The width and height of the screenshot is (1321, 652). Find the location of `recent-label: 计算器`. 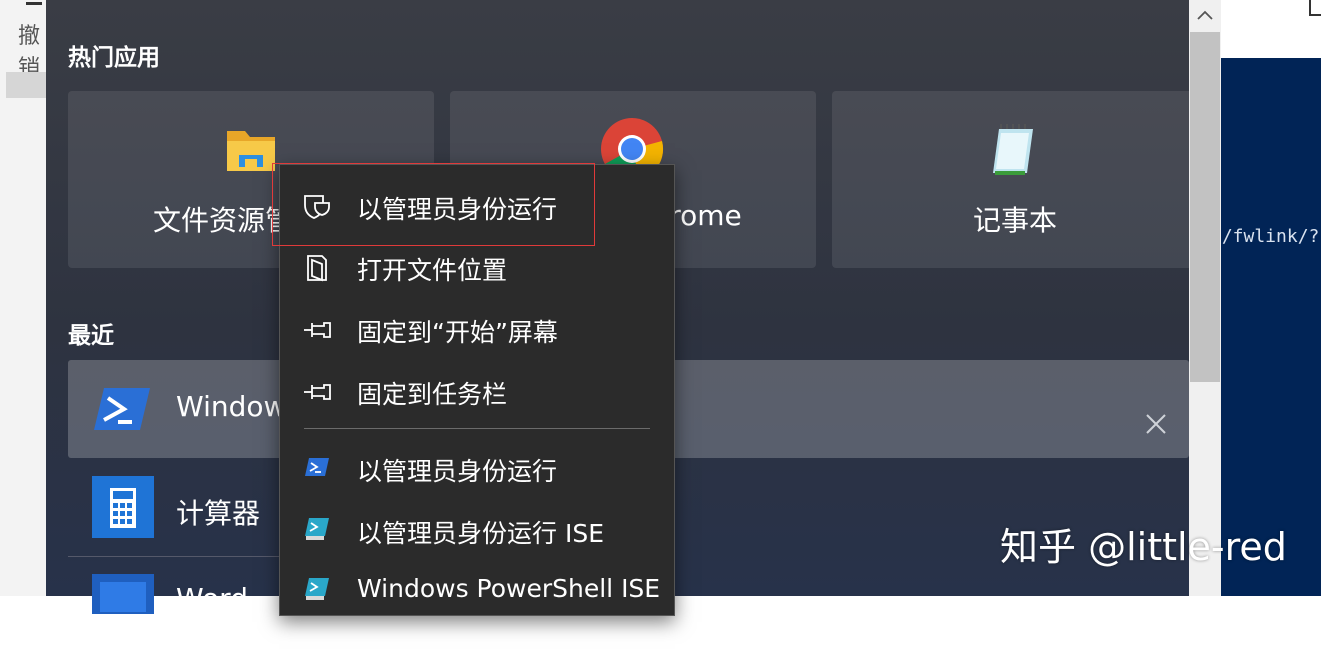

recent-label: 计算器 is located at coordinates (218, 513).